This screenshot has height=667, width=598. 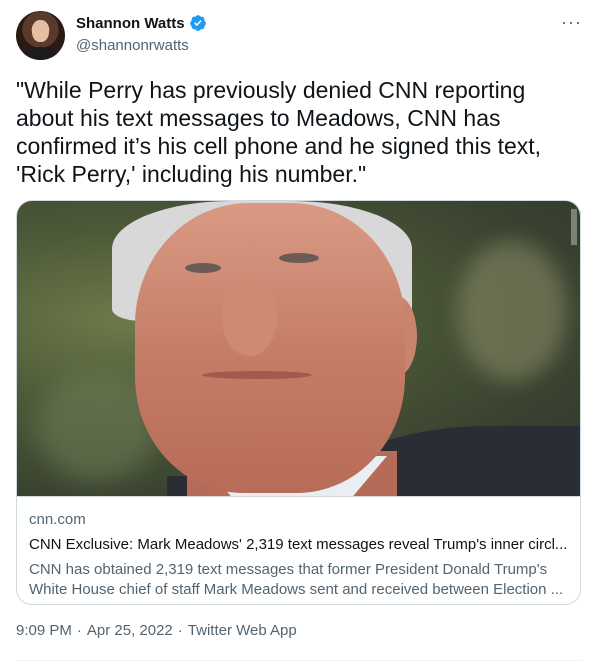 What do you see at coordinates (40, 31) in the screenshot?
I see `avatar-face` at bounding box center [40, 31].